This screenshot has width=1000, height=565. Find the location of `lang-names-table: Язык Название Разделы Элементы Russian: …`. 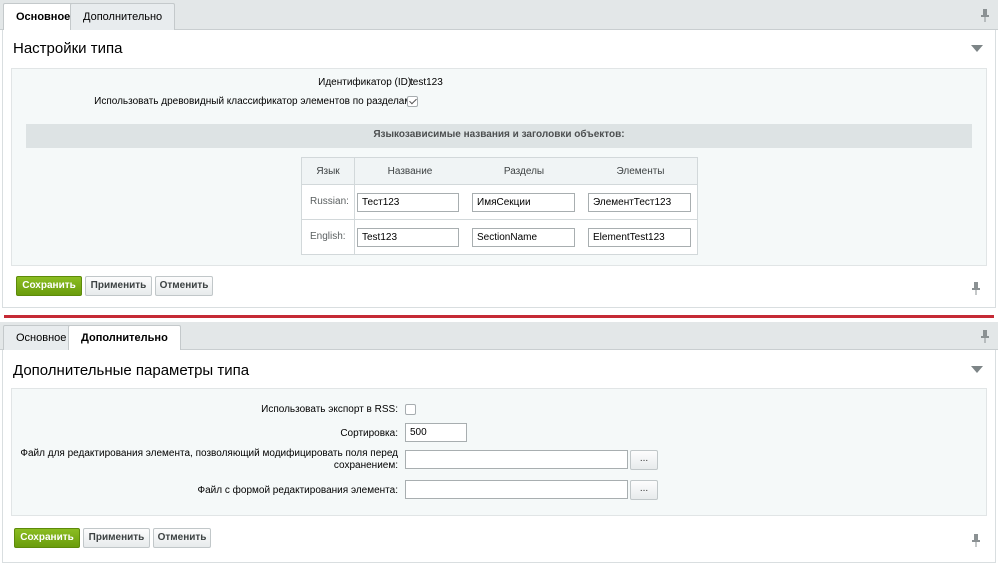

lang-names-table: Язык Название Разделы Элементы Russian: … is located at coordinates (499, 206).